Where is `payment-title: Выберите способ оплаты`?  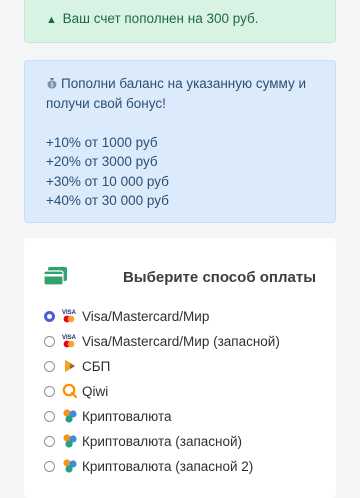
payment-title: Выберите способ оплаты is located at coordinates (219, 277).